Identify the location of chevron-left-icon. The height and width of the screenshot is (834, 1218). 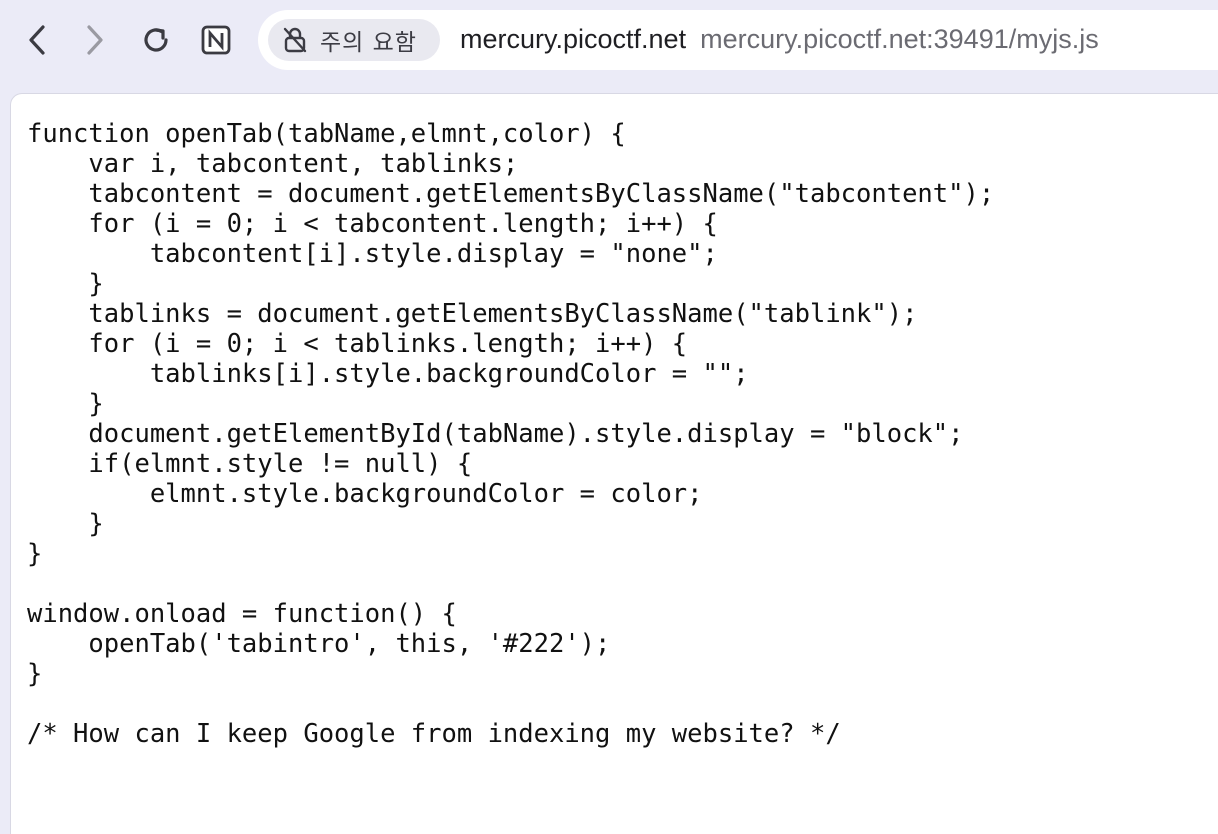
(37, 40).